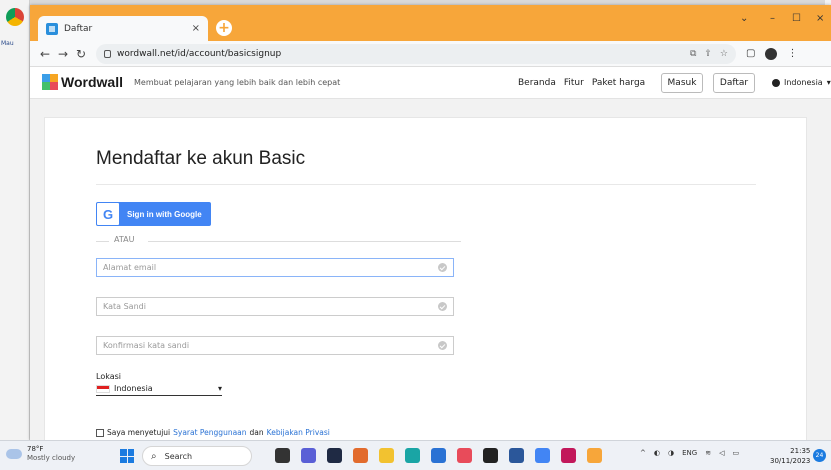 The width and height of the screenshot is (831, 470). Describe the element at coordinates (92, 82) in the screenshot. I see `logo-text: Wordwall` at that location.